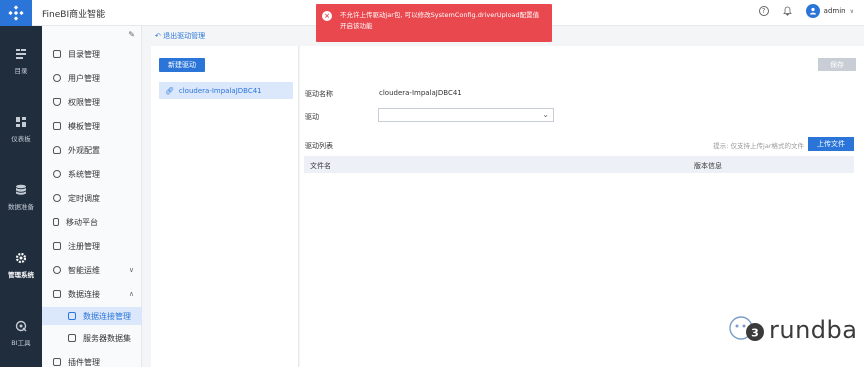  I want to click on driver-select: ⌄, so click(466, 115).